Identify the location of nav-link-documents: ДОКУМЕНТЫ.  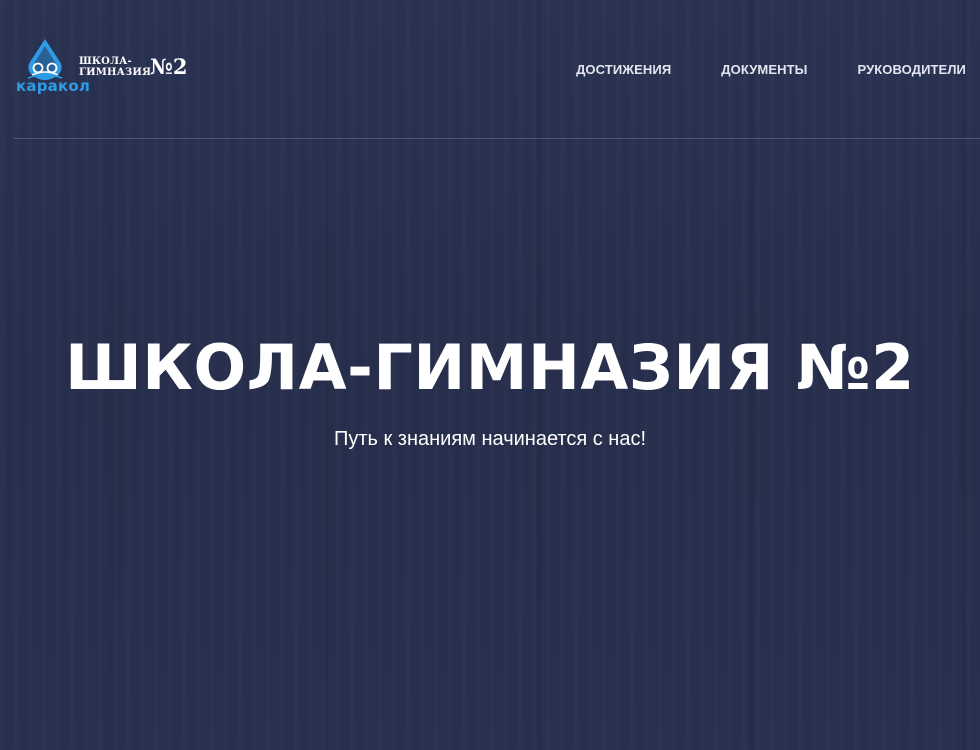
(764, 69).